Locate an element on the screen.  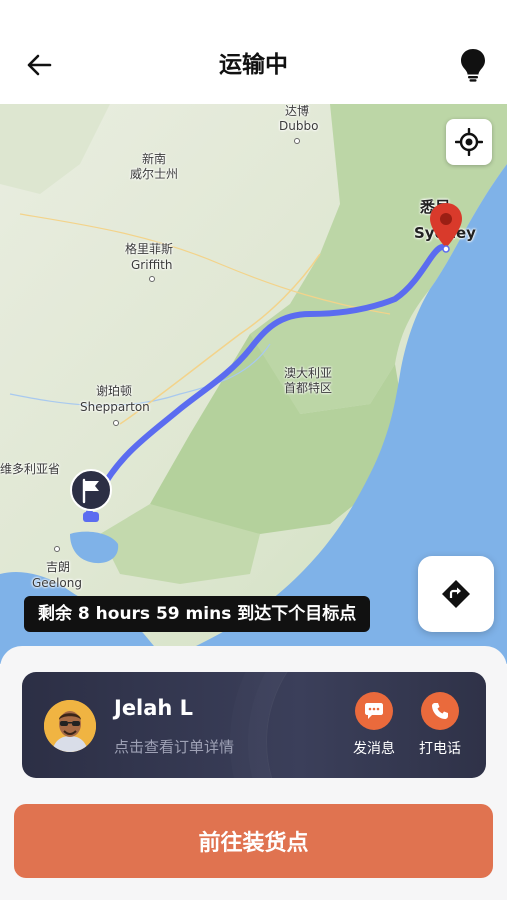
city-dot-geelong is located at coordinates (57, 549).